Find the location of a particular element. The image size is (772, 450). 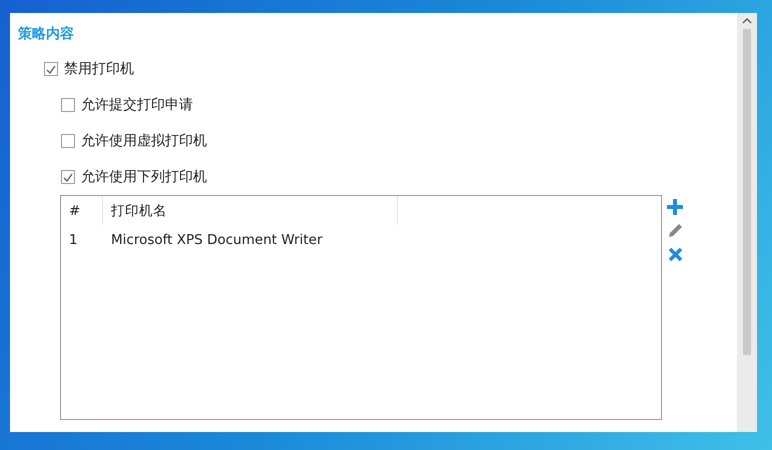

table-cell-text: 1 is located at coordinates (73, 240).